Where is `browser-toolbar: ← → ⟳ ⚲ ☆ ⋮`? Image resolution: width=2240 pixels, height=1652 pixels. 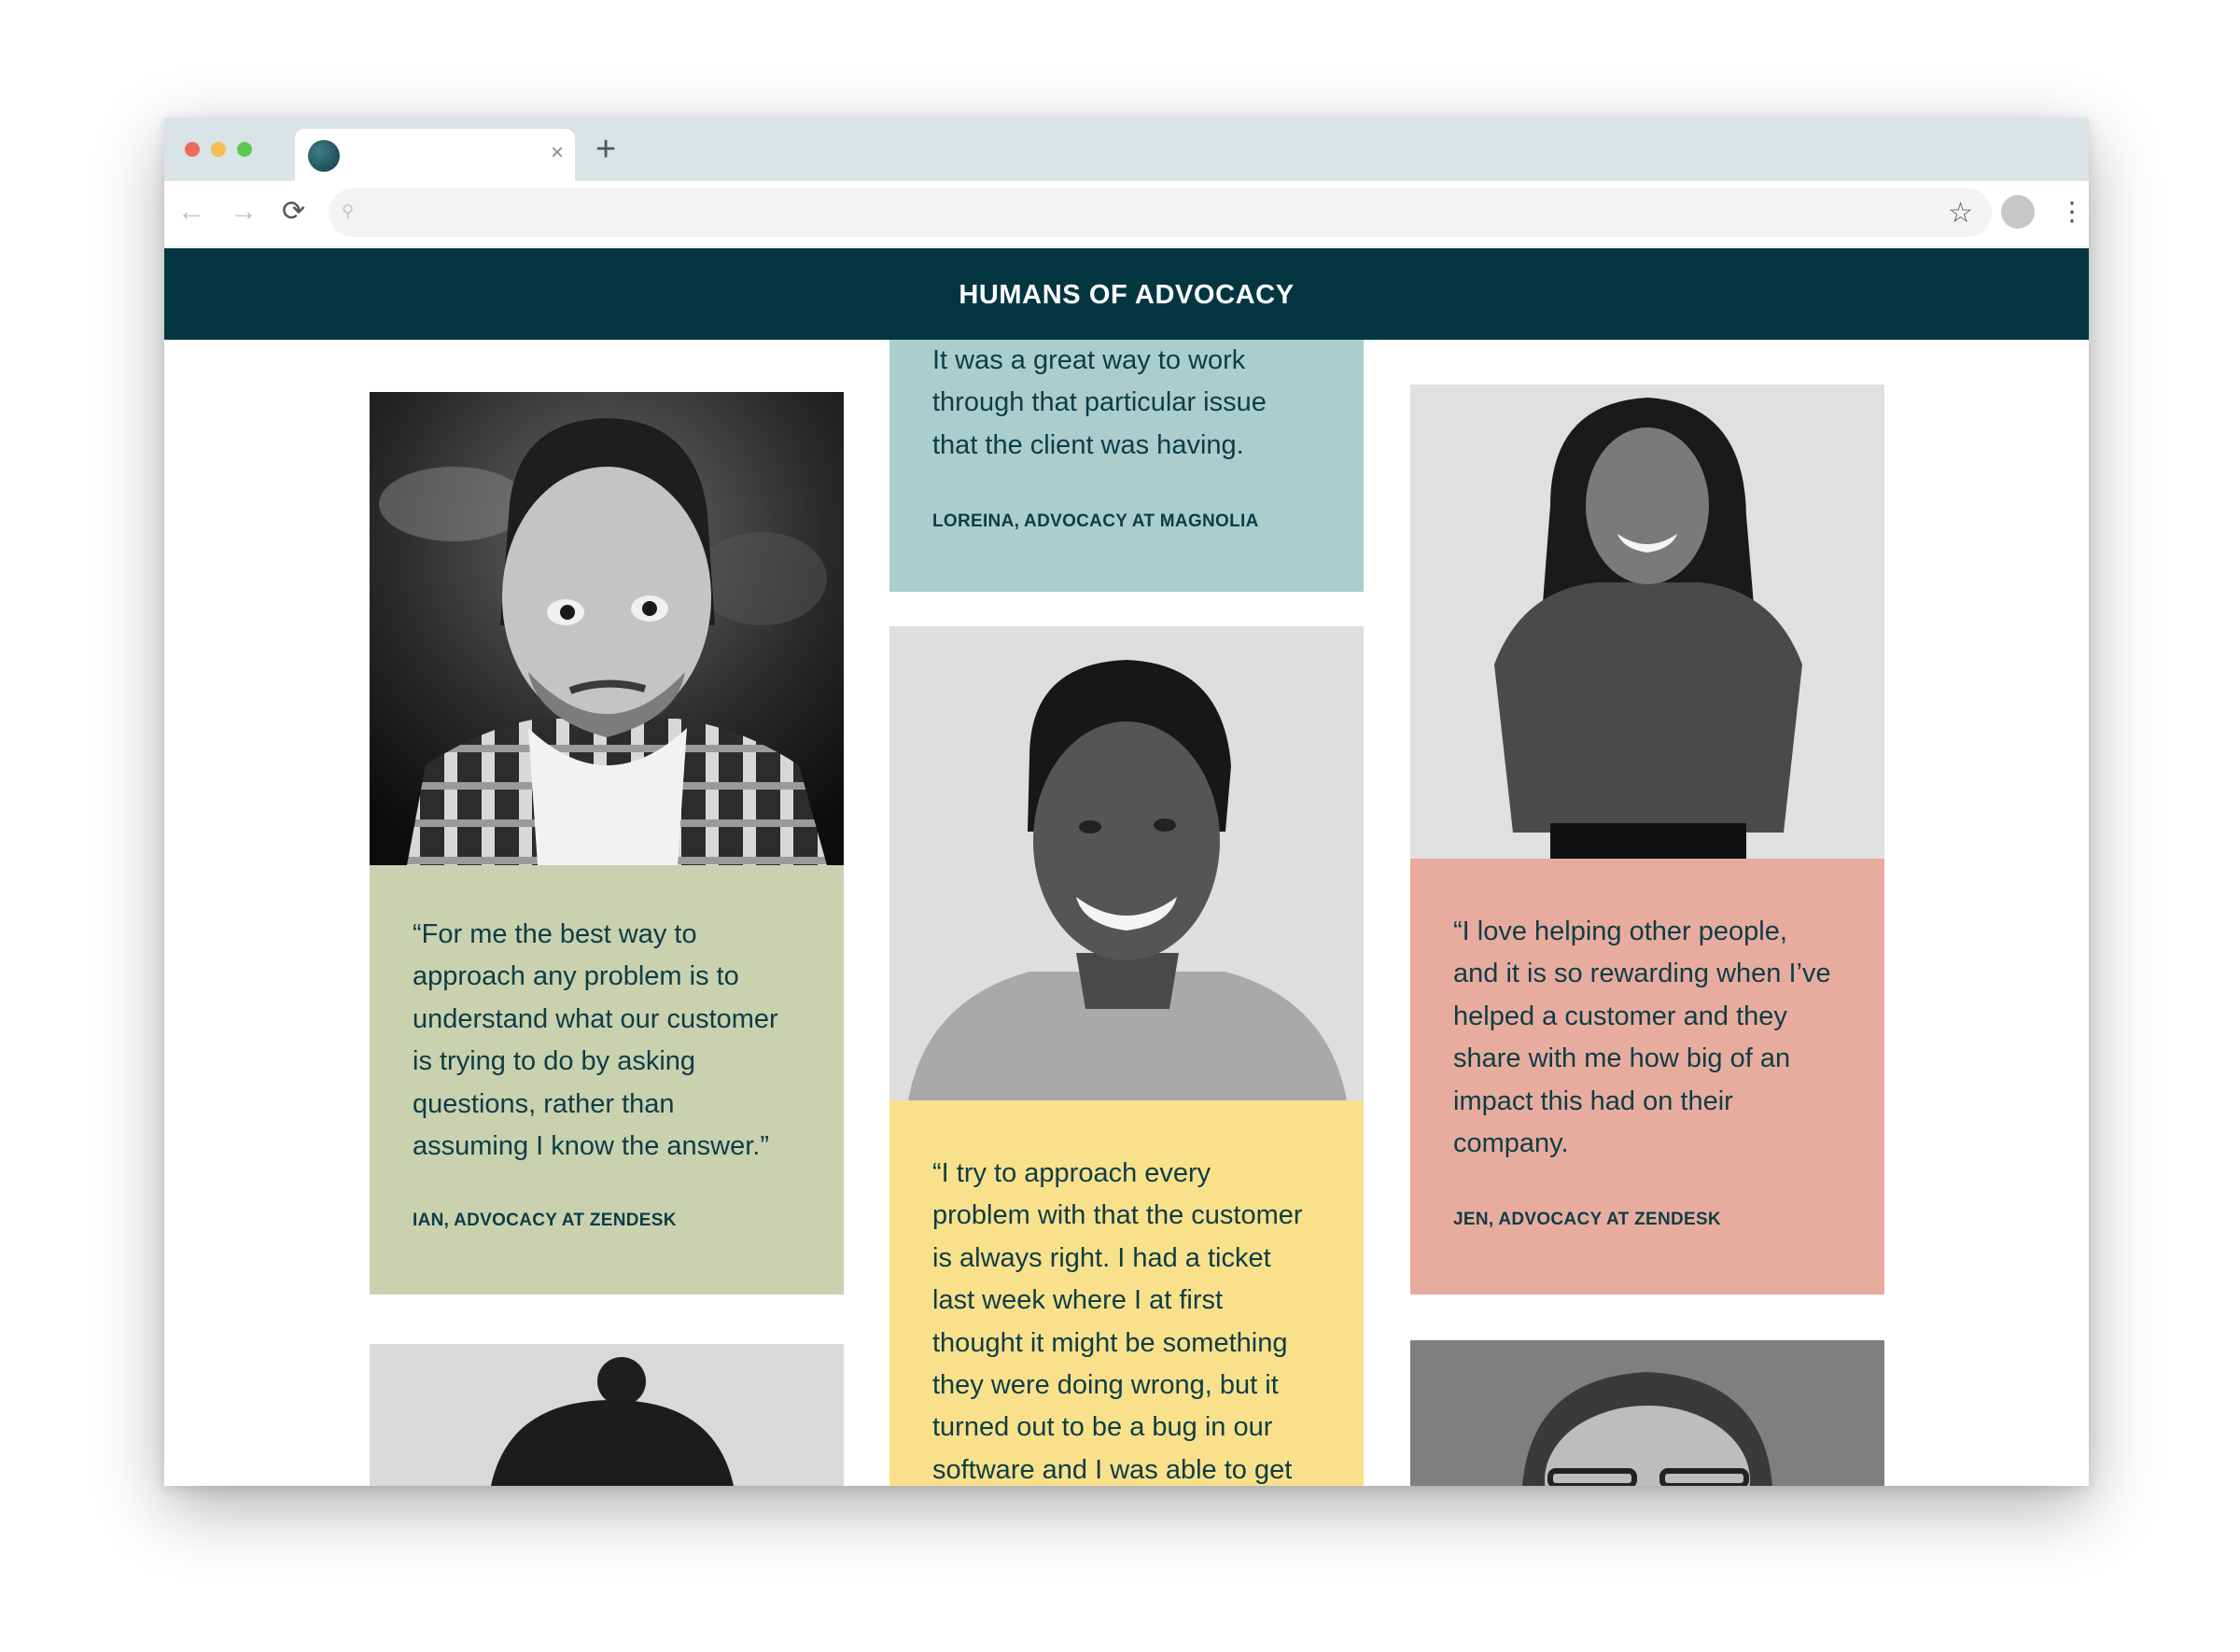 browser-toolbar: ← → ⟳ ⚲ ☆ ⋮ is located at coordinates (1126, 214).